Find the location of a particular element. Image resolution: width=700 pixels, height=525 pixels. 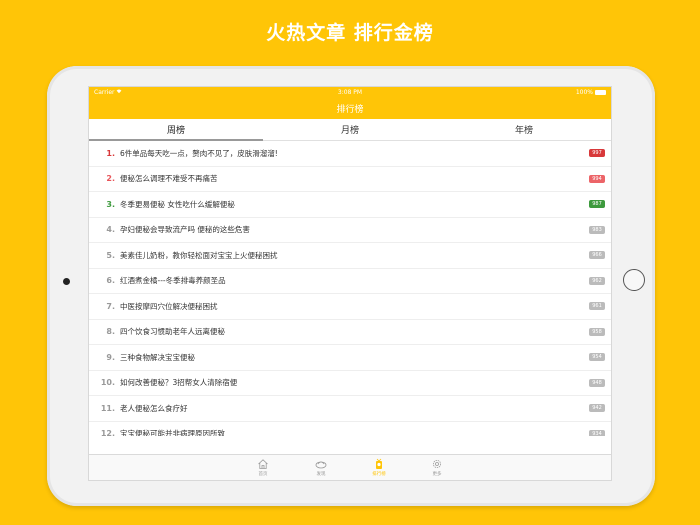

article-title: 便秘怎么调理不难受不再痛苦 is located at coordinates (169, 179).